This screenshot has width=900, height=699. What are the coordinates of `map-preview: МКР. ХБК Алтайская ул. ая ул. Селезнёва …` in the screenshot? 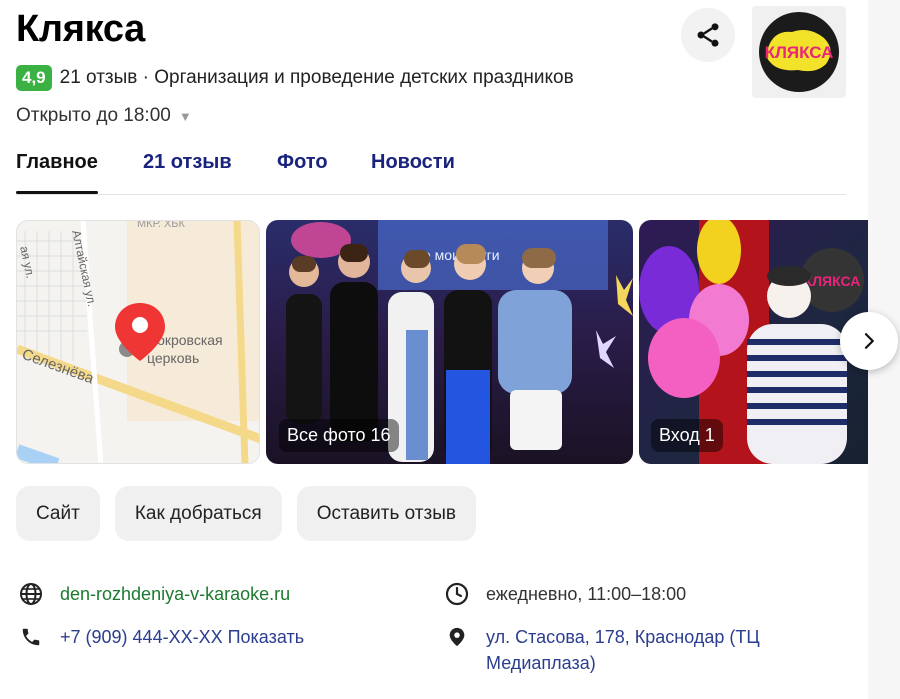 It's located at (138, 342).